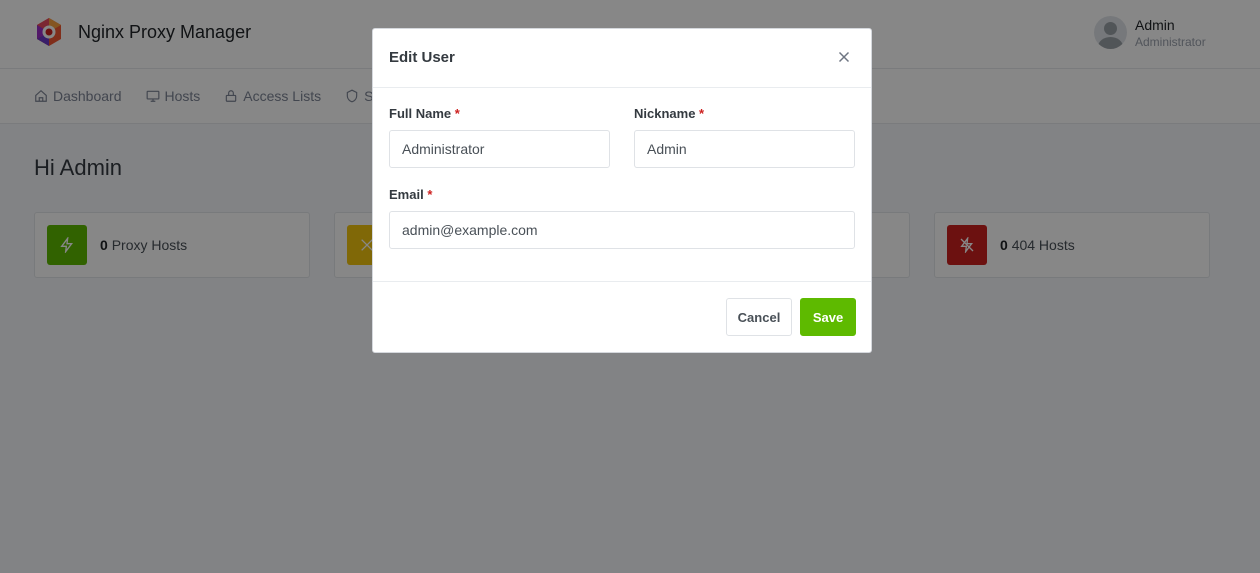 This screenshot has height=573, width=1260. I want to click on full-name-label: Full Name *, so click(424, 113).